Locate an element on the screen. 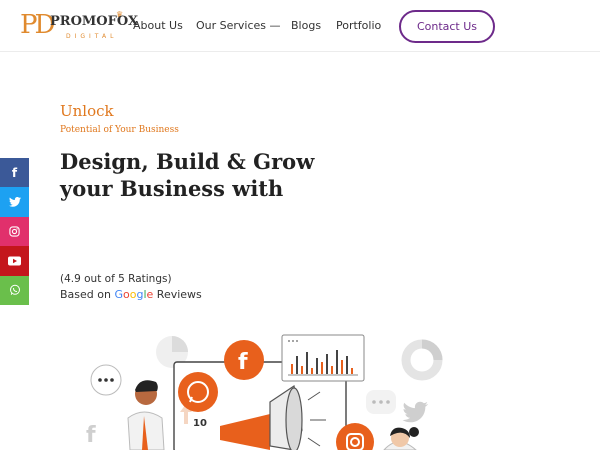 This screenshot has height=450, width=600. speech-bubble-right-icon is located at coordinates (381, 402).